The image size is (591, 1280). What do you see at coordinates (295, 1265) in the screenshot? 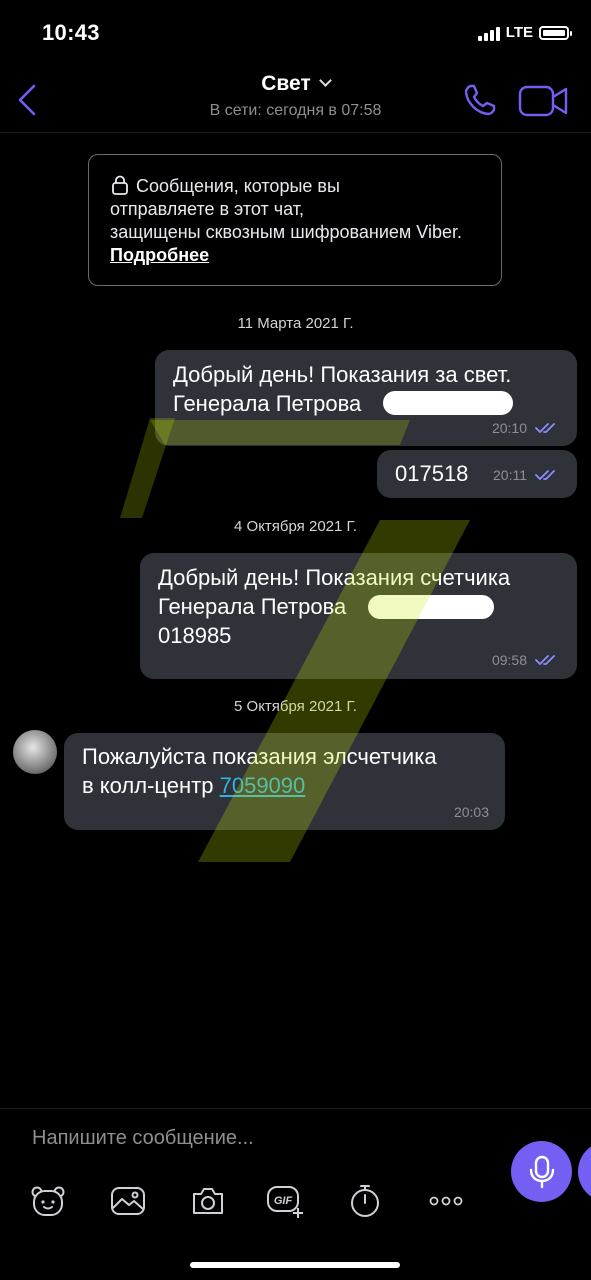
I see `home-indicator` at bounding box center [295, 1265].